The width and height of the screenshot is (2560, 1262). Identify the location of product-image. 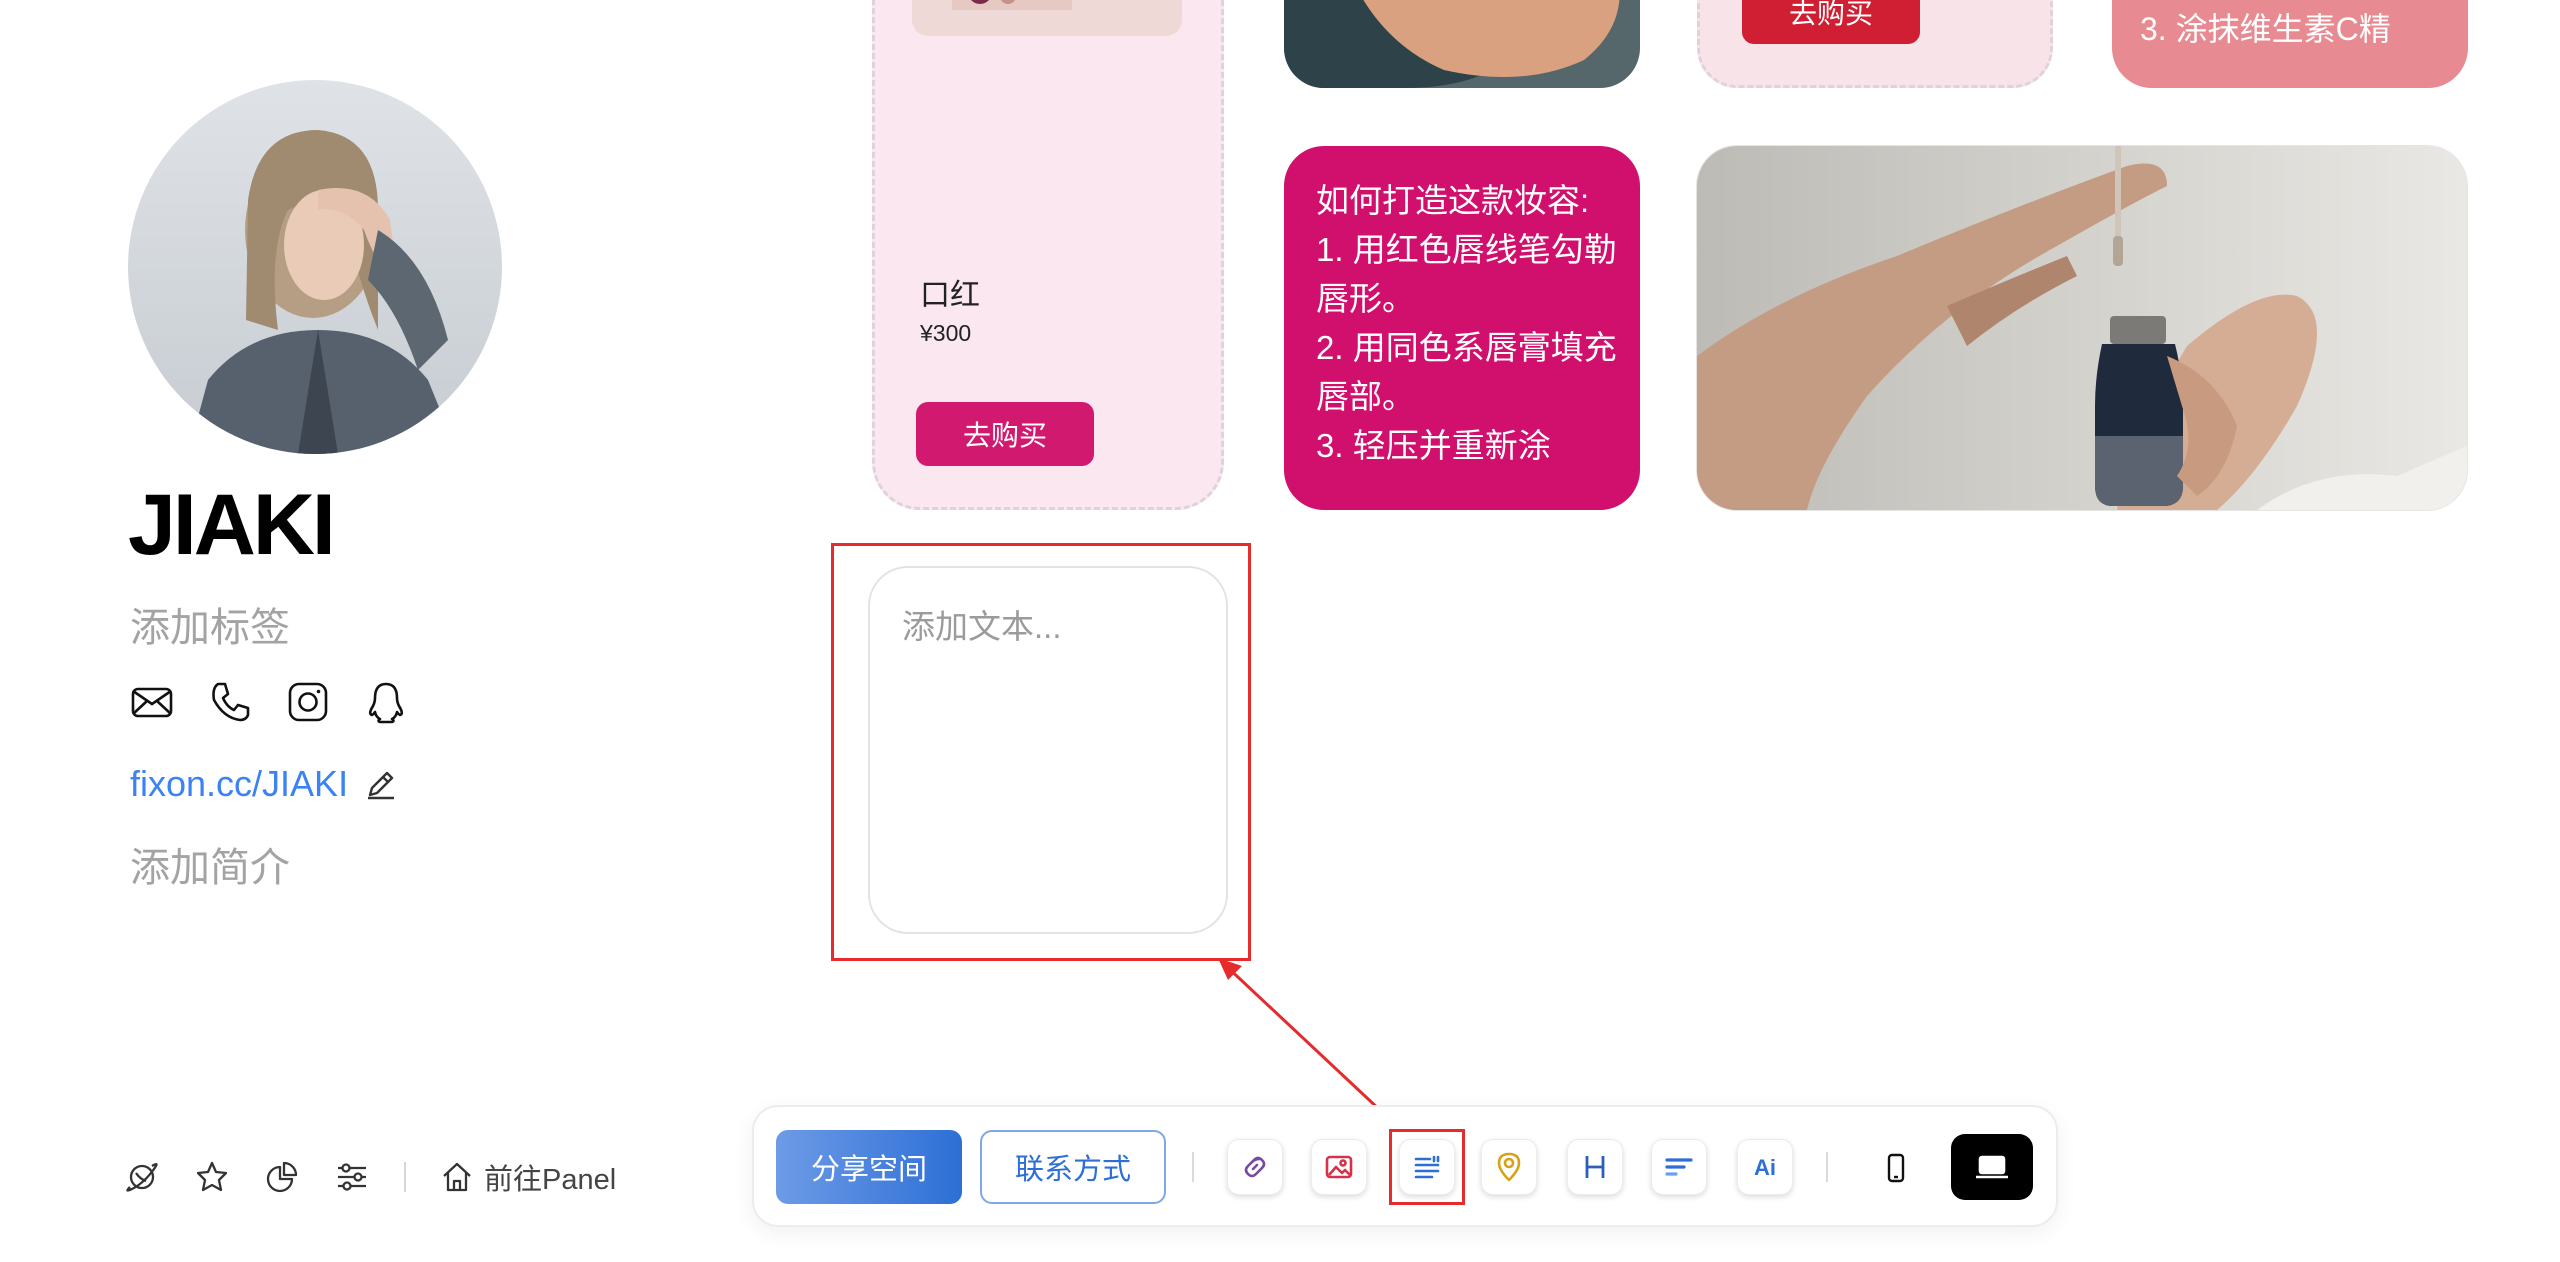
(1047, 18).